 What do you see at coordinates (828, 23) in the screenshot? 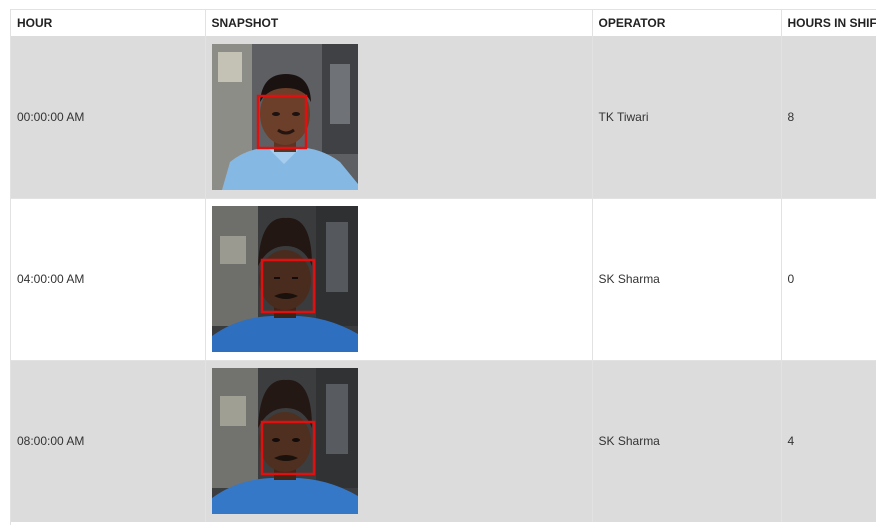
I see `column-header-hours-in-shift: HOURS IN SHIF` at bounding box center [828, 23].